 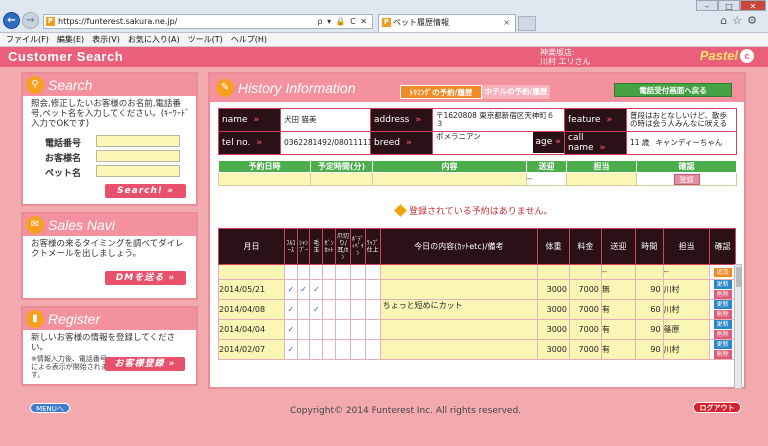 I want to click on menu-item: ツール(T), so click(x=205, y=39).